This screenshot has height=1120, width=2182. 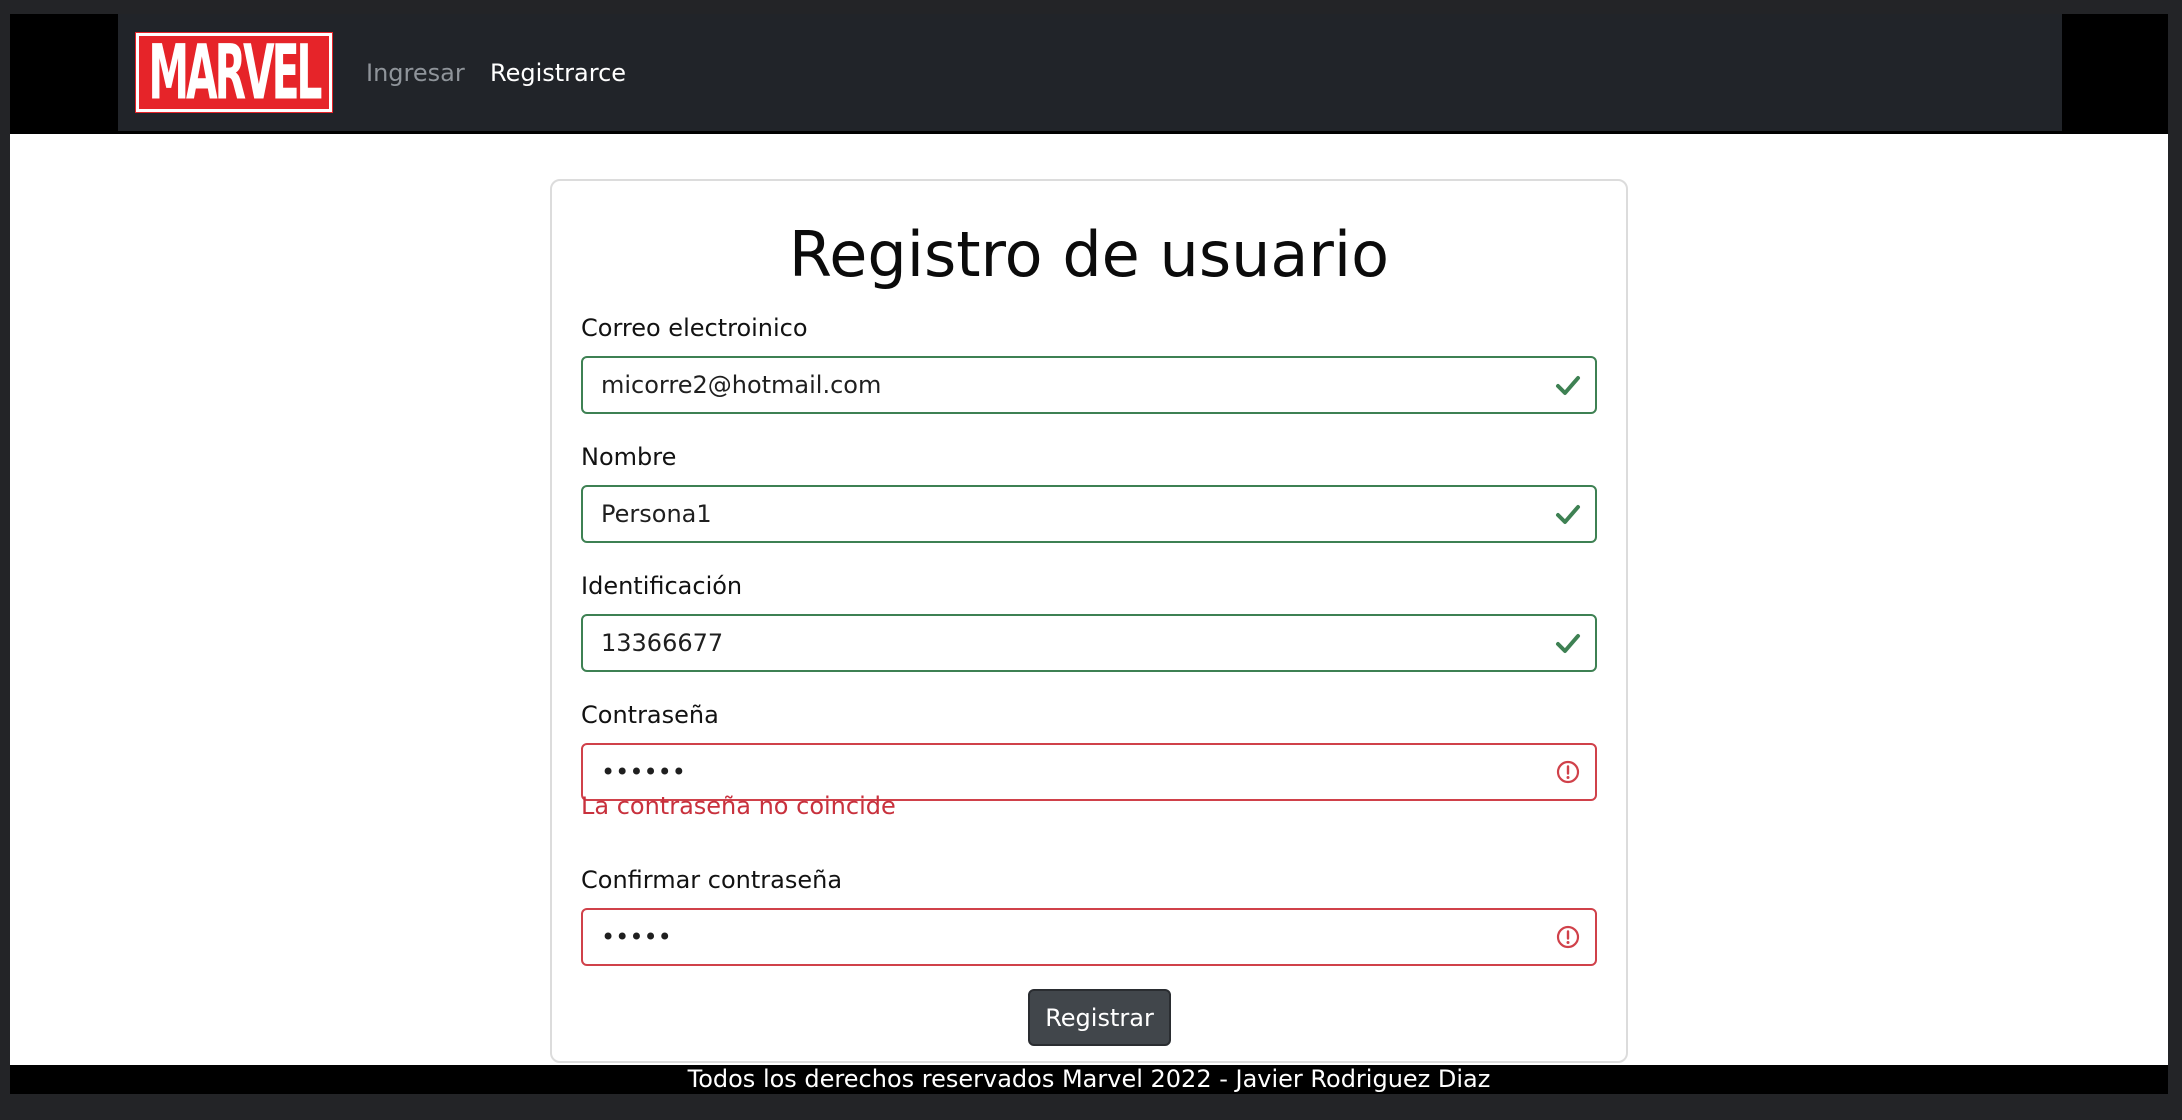 I want to click on nav-link-ingresar: Ingresar, so click(x=415, y=73).